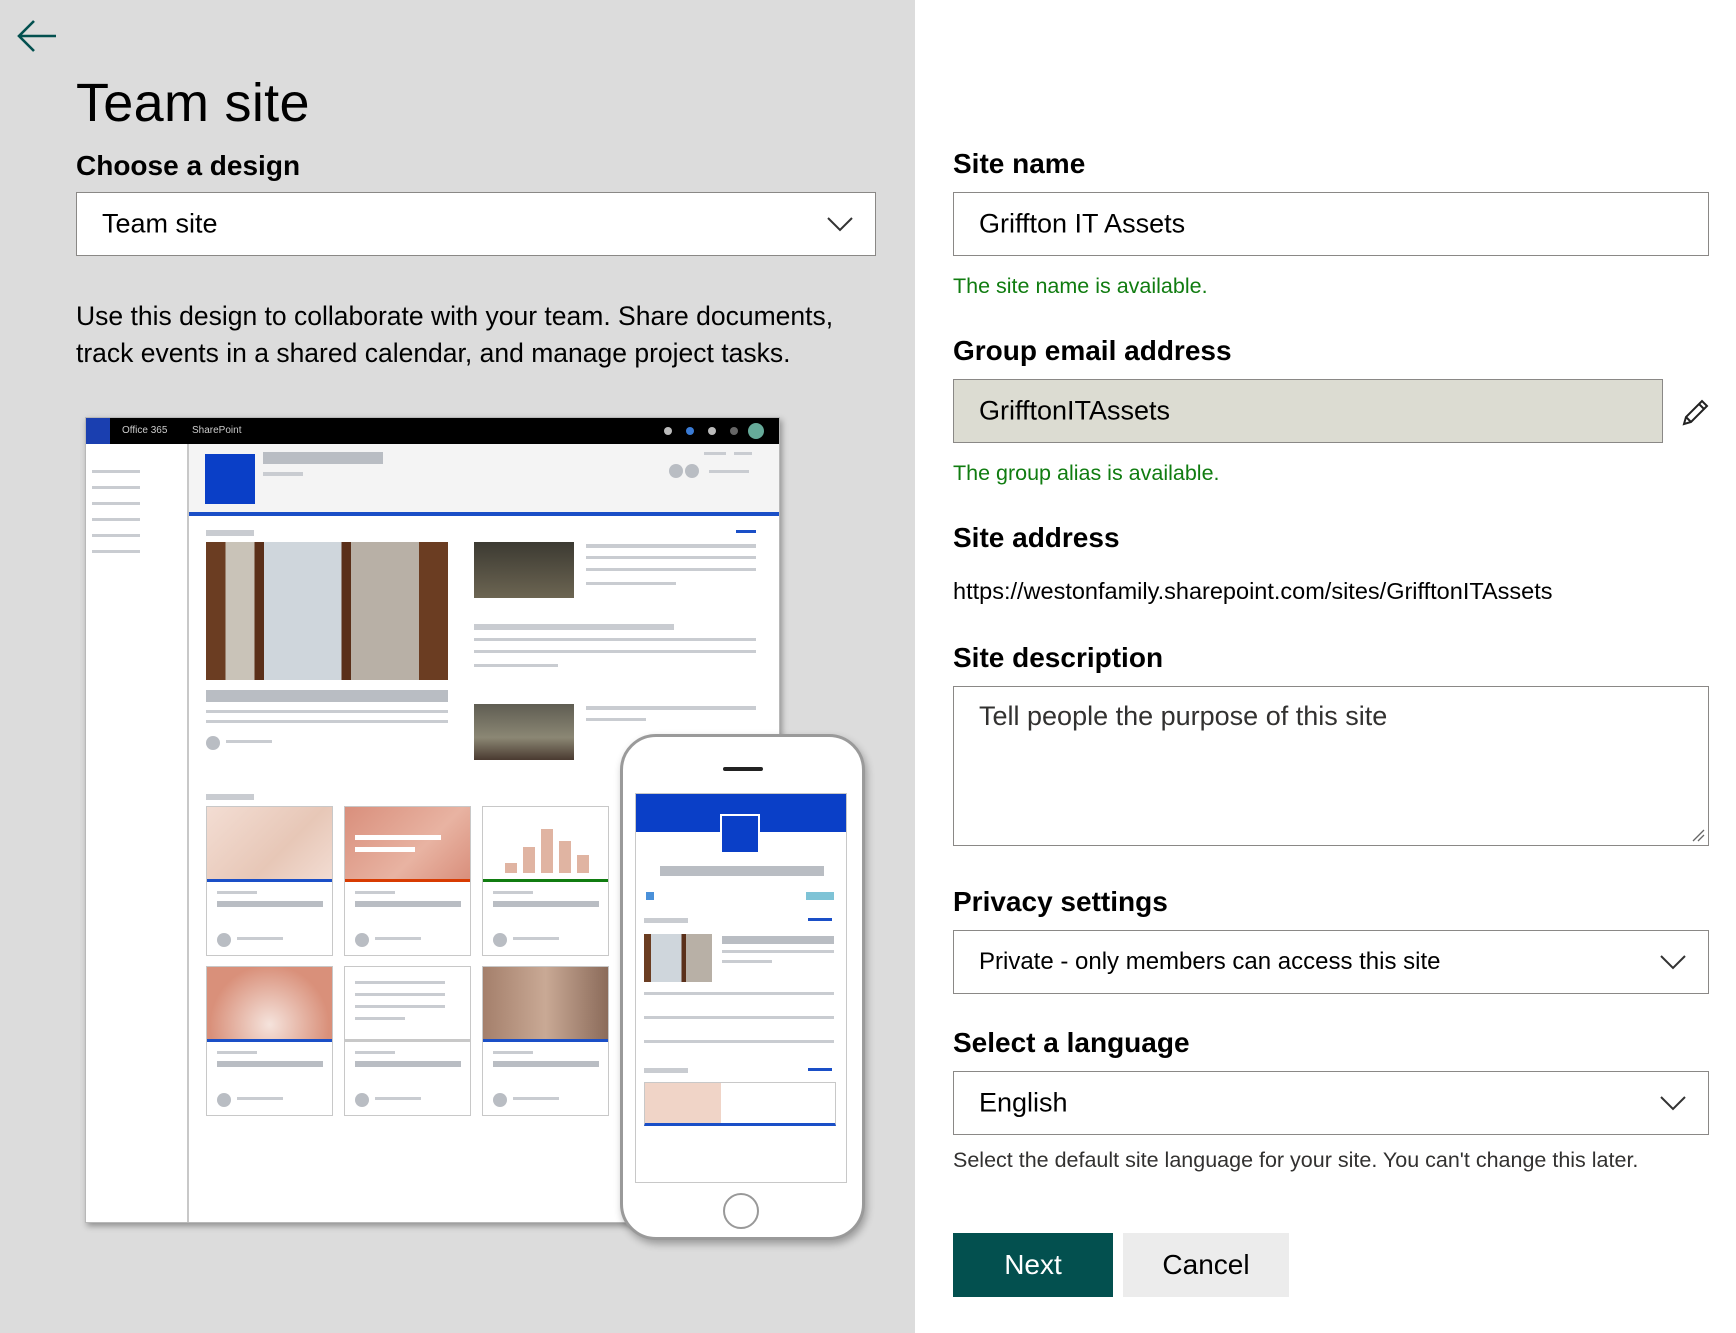 This screenshot has width=1736, height=1333. What do you see at coordinates (734, 431) in the screenshot?
I see `help-icon` at bounding box center [734, 431].